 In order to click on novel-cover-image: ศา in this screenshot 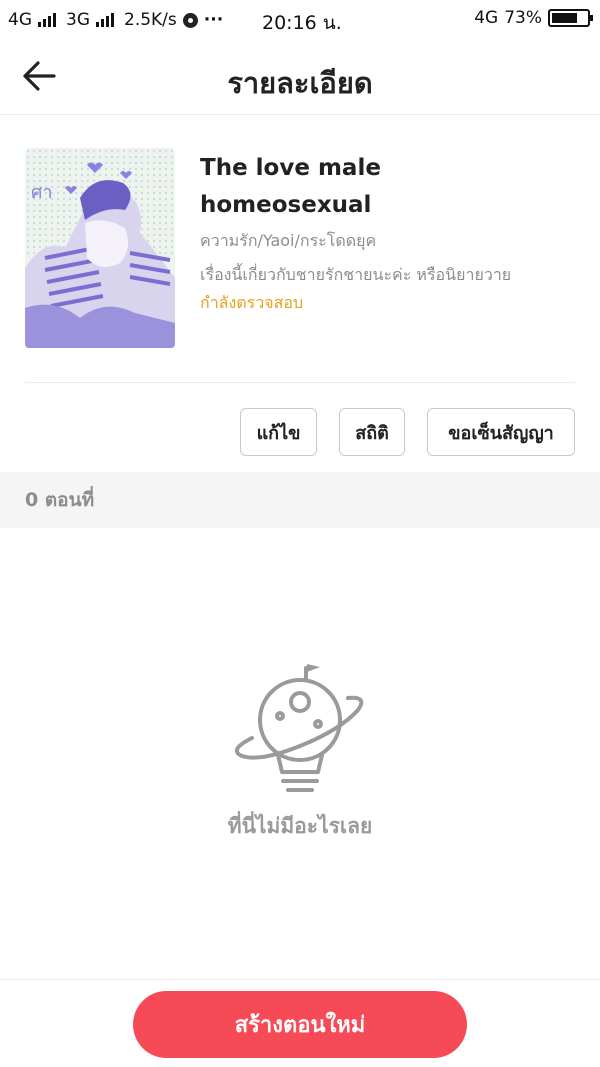, I will do `click(100, 248)`.